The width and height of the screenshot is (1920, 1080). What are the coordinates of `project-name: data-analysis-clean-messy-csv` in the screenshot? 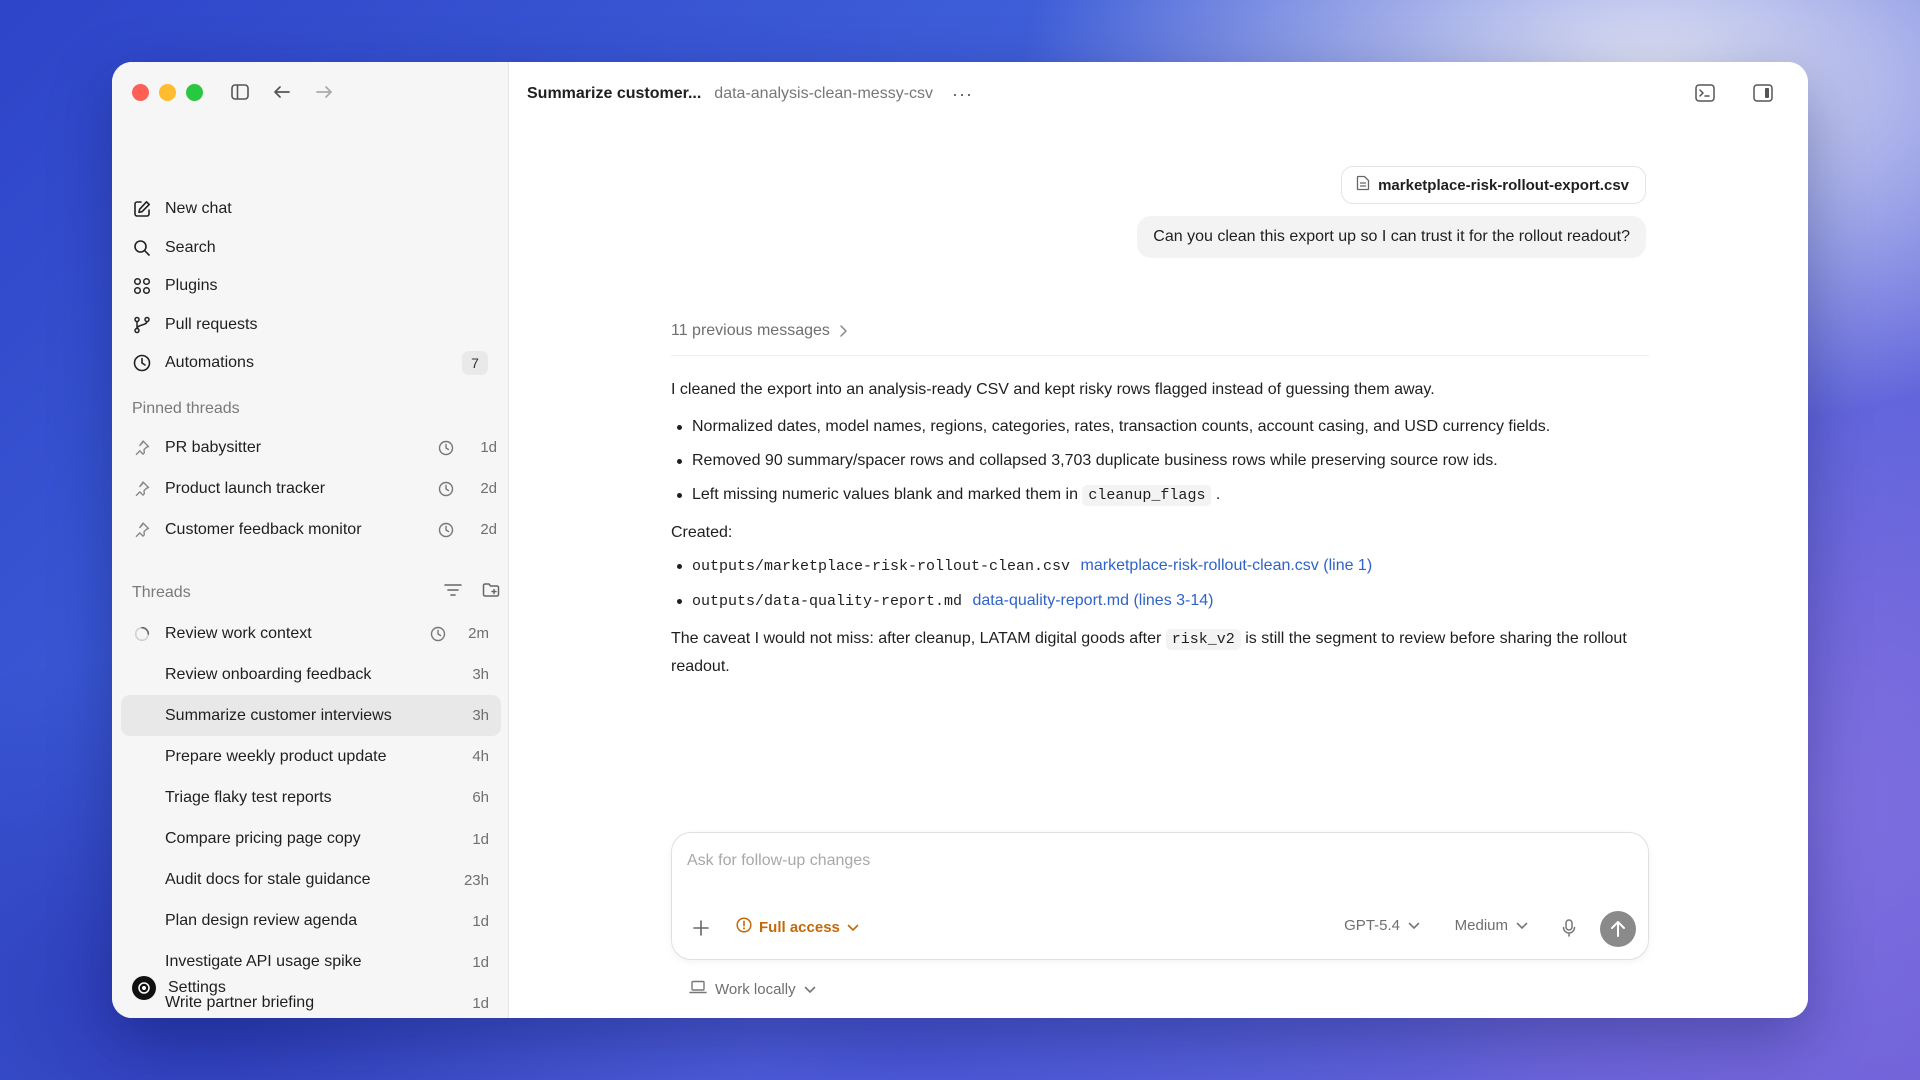 It's located at (823, 94).